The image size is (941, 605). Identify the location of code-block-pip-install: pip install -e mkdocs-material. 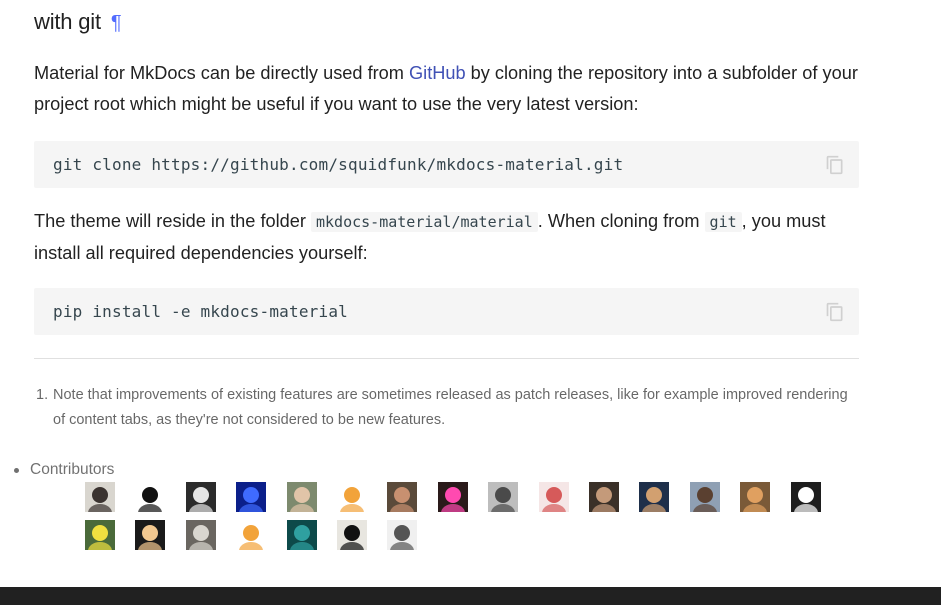
(446, 311).